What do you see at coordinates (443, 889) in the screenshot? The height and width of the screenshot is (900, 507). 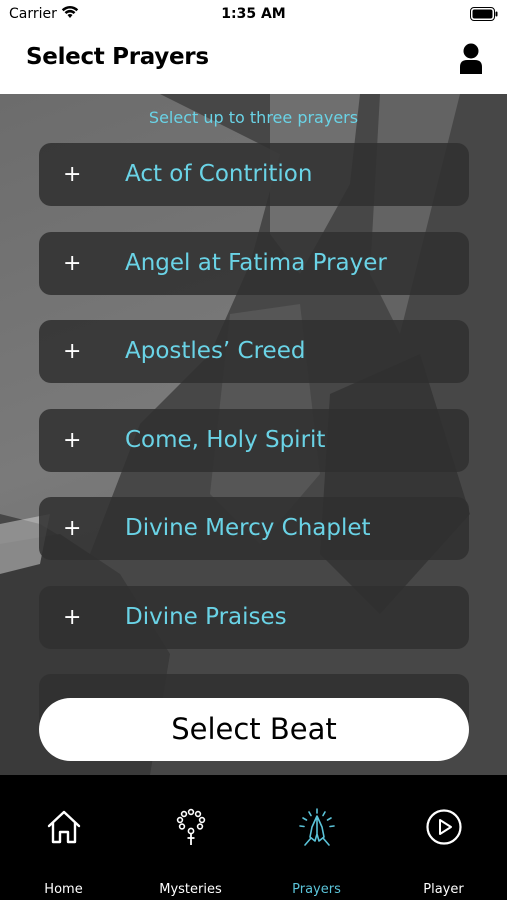 I see `tab-label: Player` at bounding box center [443, 889].